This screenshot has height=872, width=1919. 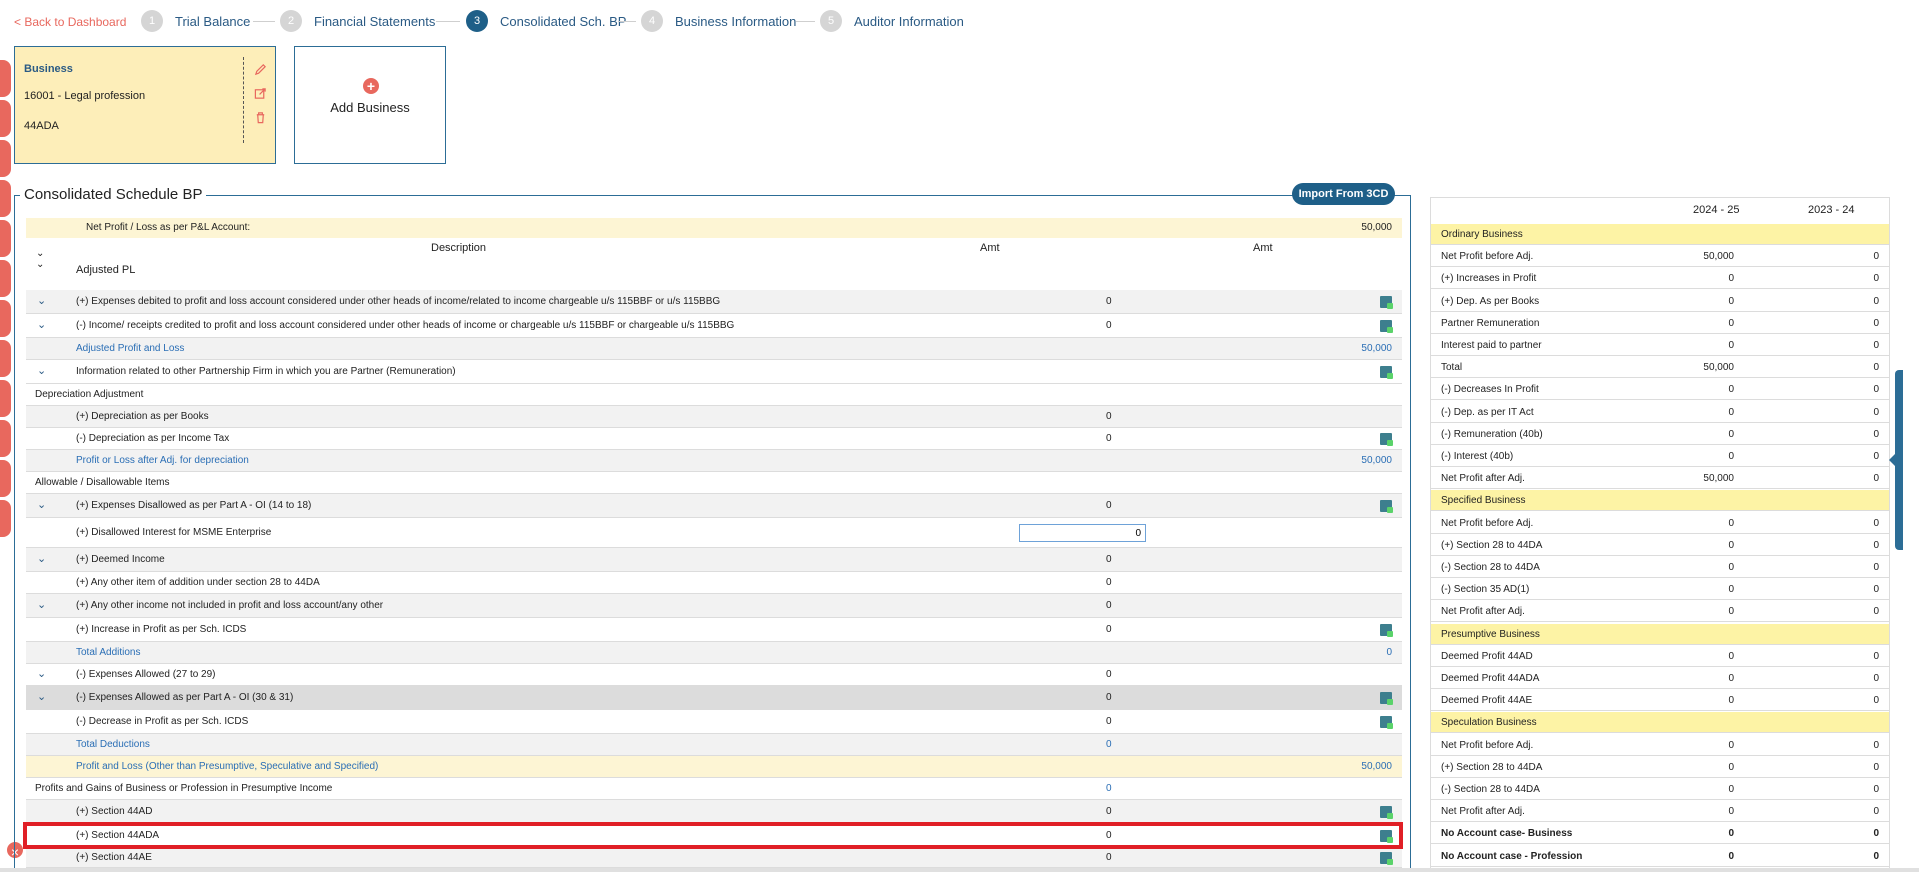 What do you see at coordinates (102, 482) in the screenshot?
I see `section-title: Allowable / Disallowable Items` at bounding box center [102, 482].